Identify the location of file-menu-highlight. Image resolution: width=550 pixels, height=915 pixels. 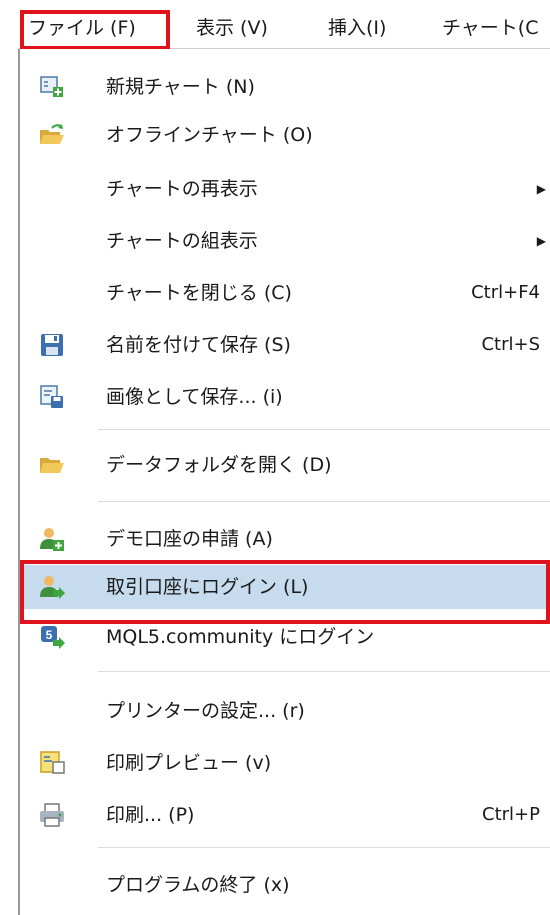
(95, 30).